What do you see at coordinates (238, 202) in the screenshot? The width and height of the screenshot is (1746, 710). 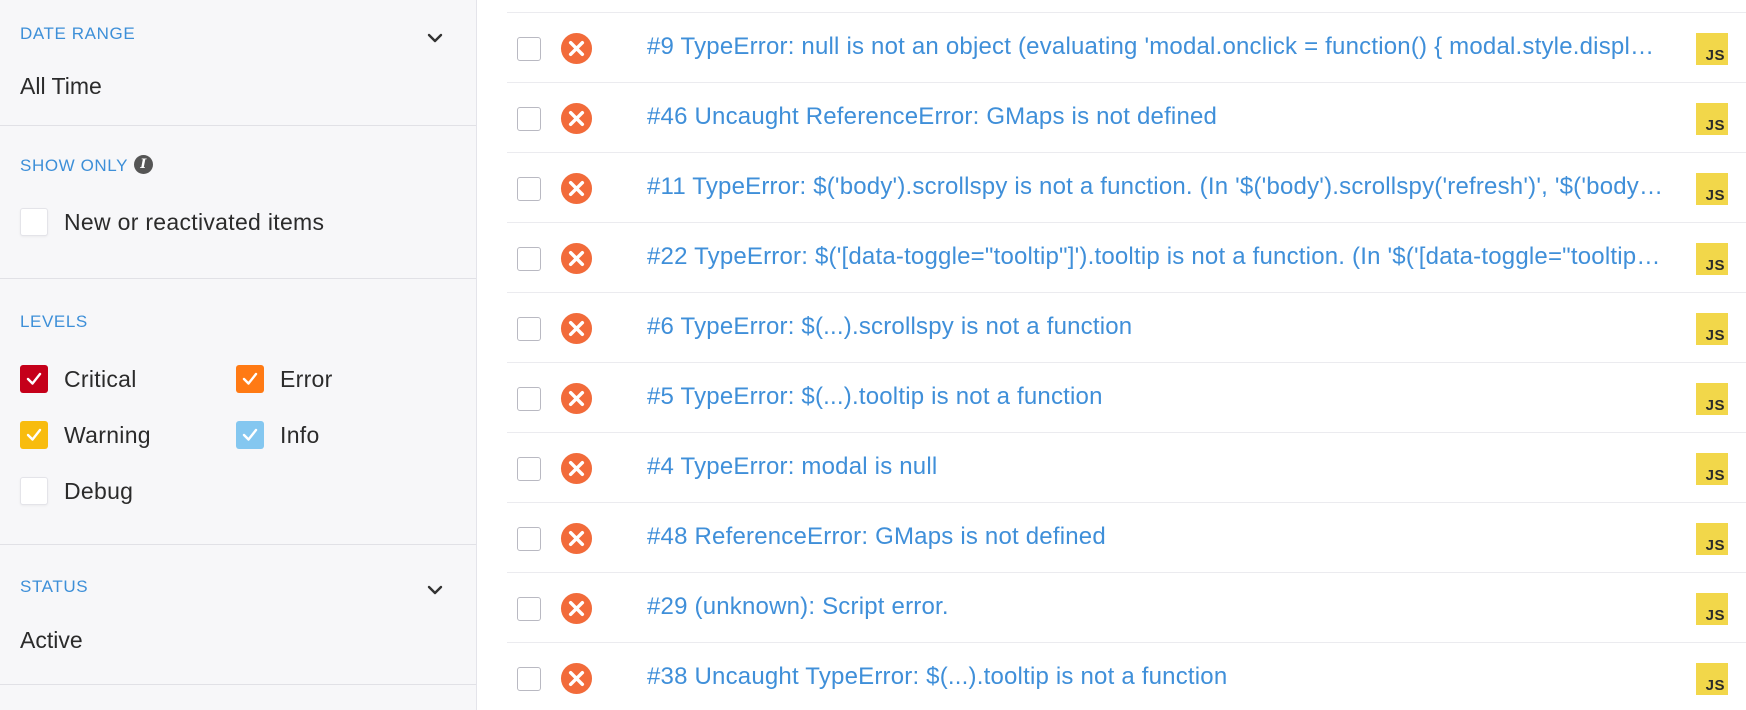 I see `show-only-section: SHOW ONLY i New or reactivated items` at bounding box center [238, 202].